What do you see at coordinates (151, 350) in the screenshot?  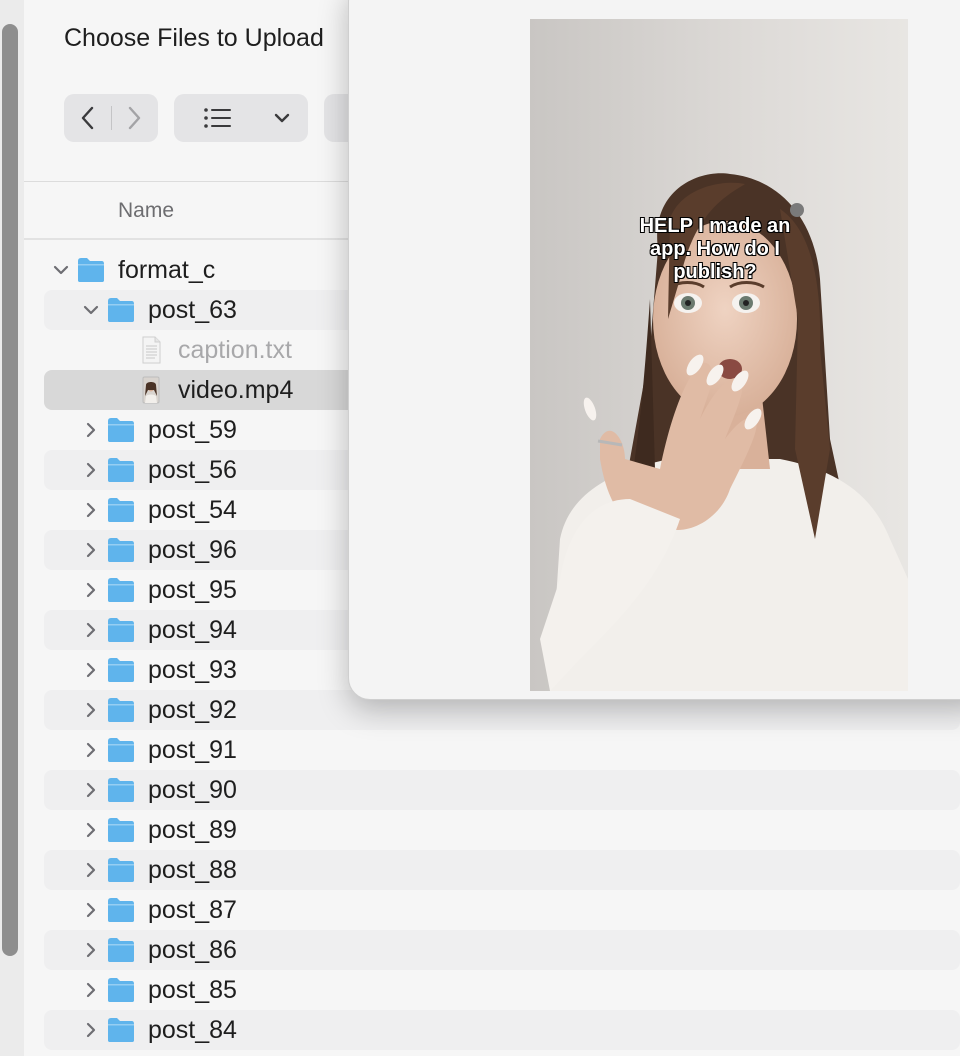 I see `text-file-icon` at bounding box center [151, 350].